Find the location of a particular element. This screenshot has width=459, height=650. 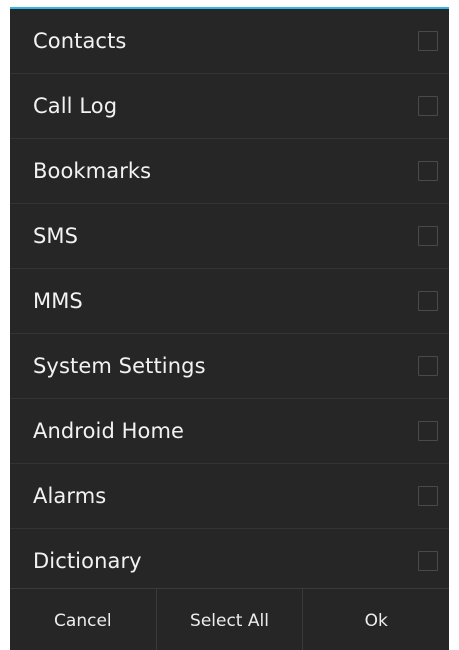

list-item-label: Alarms is located at coordinates (70, 496).